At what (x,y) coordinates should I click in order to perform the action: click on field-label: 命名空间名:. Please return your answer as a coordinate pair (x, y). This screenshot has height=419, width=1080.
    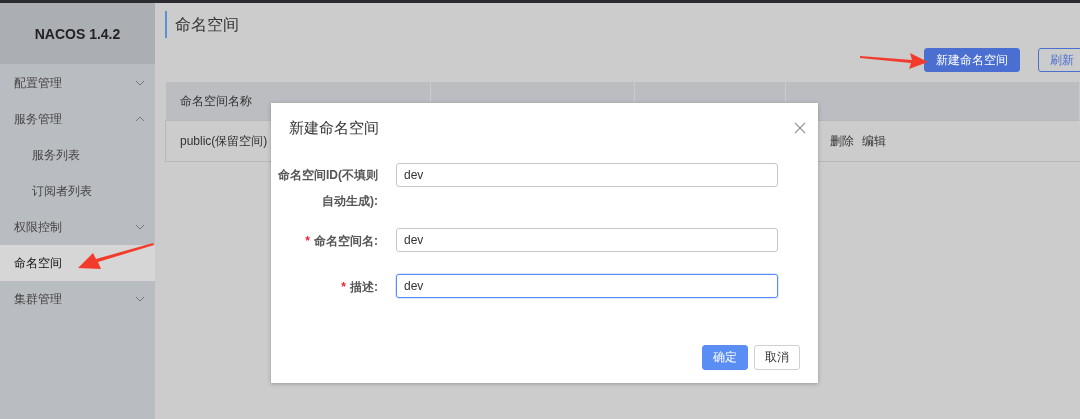
    Looking at the image, I should click on (346, 241).